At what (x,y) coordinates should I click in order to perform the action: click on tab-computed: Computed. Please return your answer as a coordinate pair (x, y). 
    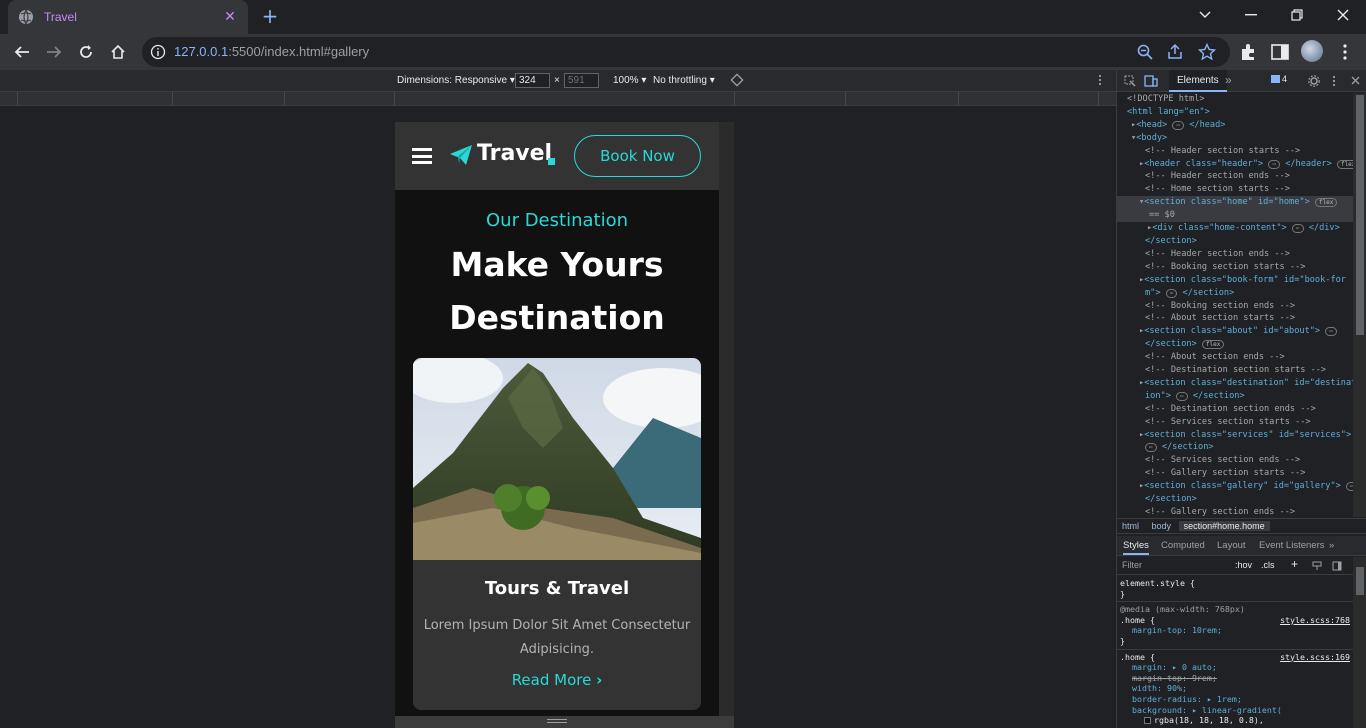
    Looking at the image, I should click on (1183, 545).